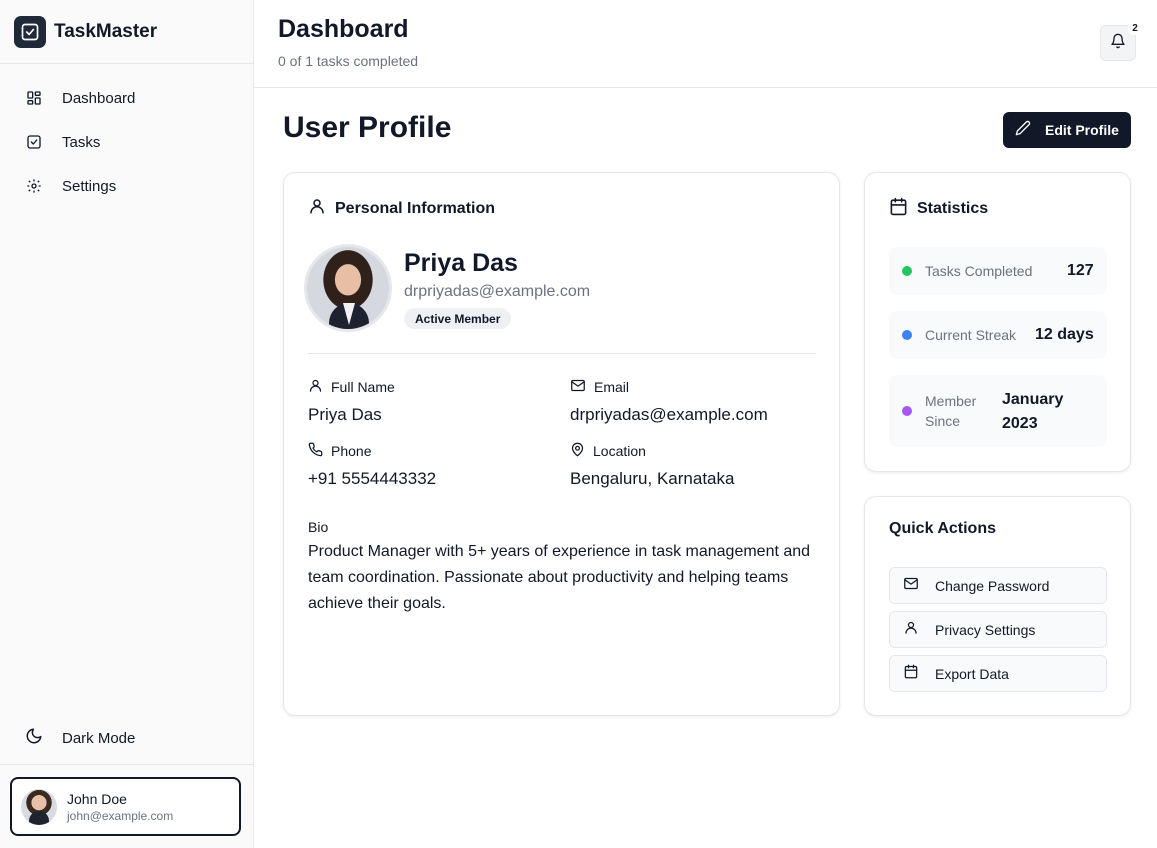 The image size is (1157, 848). Describe the element at coordinates (126, 186) in the screenshot. I see `sidebar-item-settings: Settings` at that location.